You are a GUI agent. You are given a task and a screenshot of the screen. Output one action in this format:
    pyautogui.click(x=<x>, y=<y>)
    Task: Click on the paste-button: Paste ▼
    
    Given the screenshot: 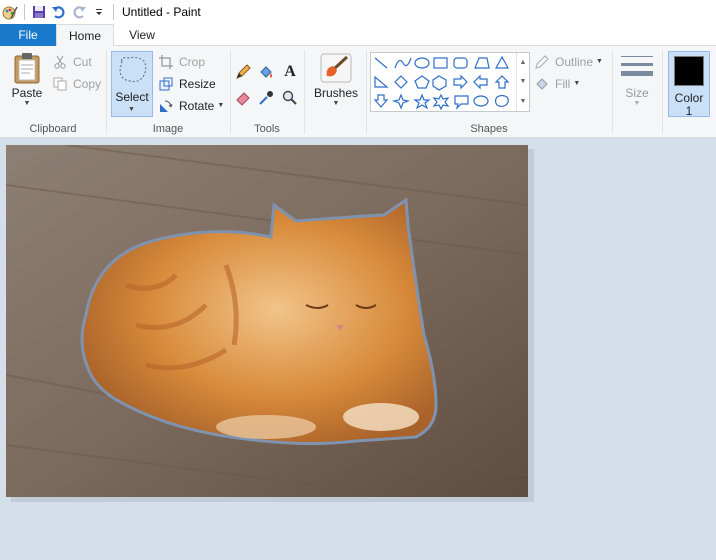 What is the action you would take?
    pyautogui.click(x=27, y=80)
    